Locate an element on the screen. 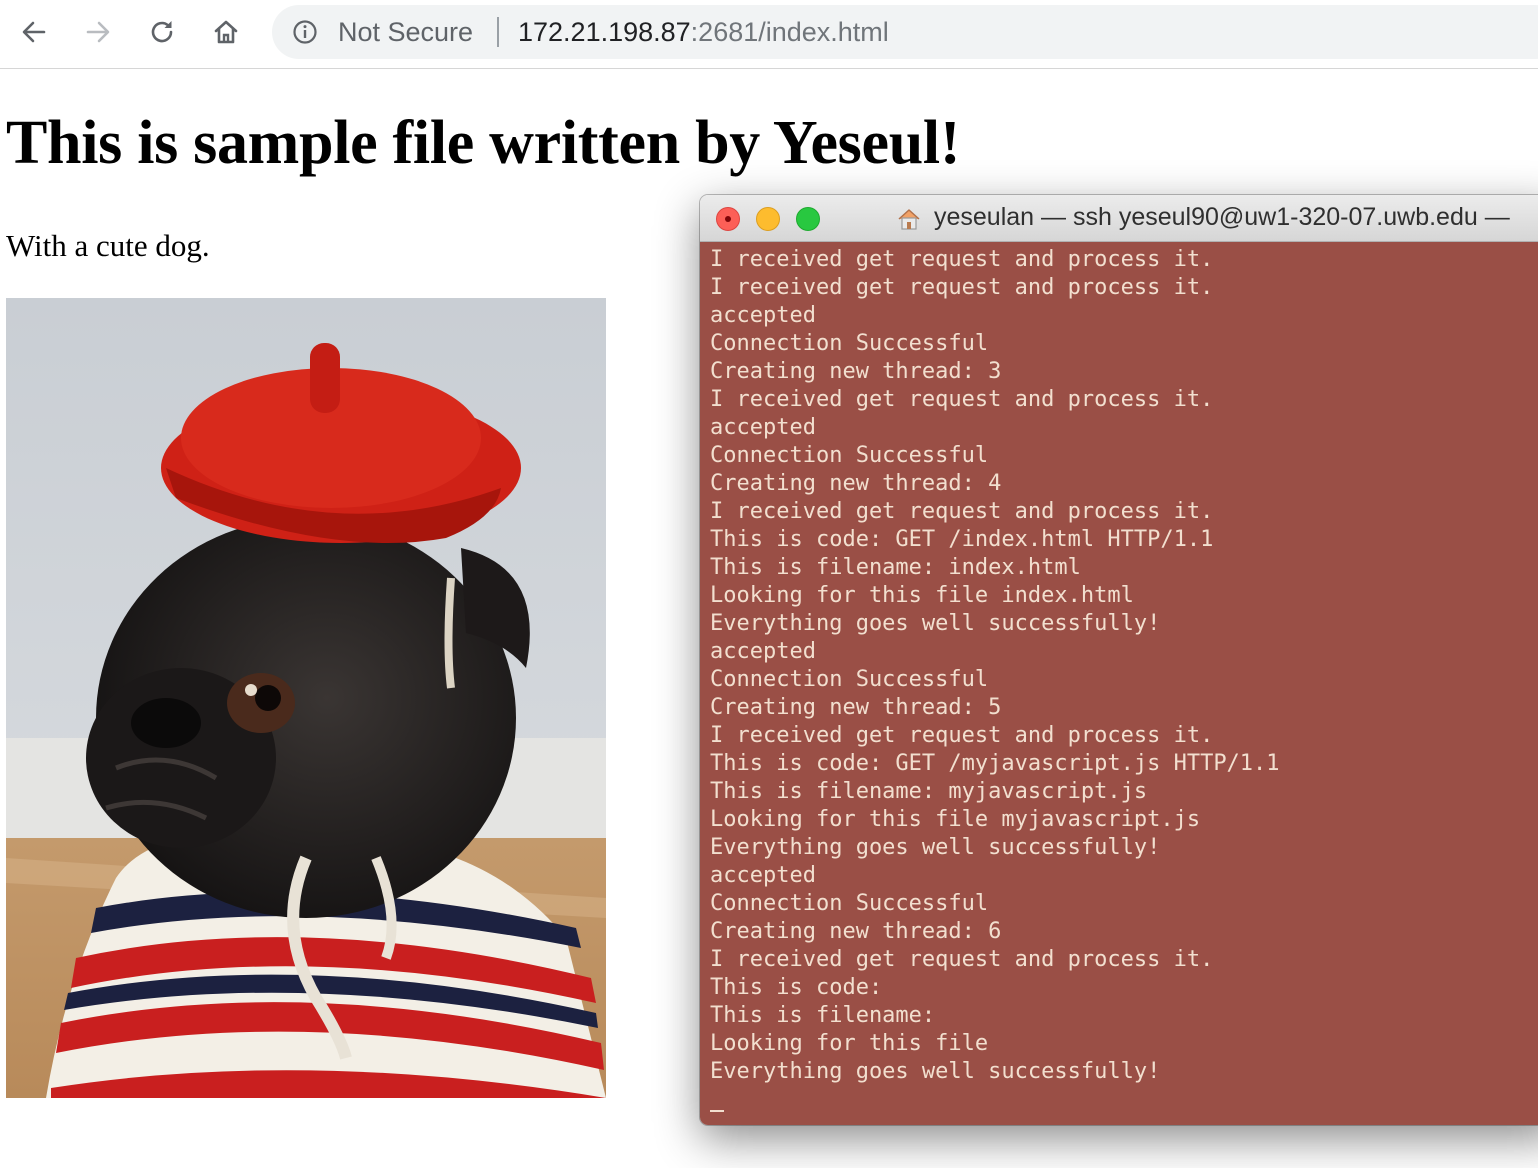 The image size is (1538, 1168). zoom-window-button is located at coordinates (808, 219).